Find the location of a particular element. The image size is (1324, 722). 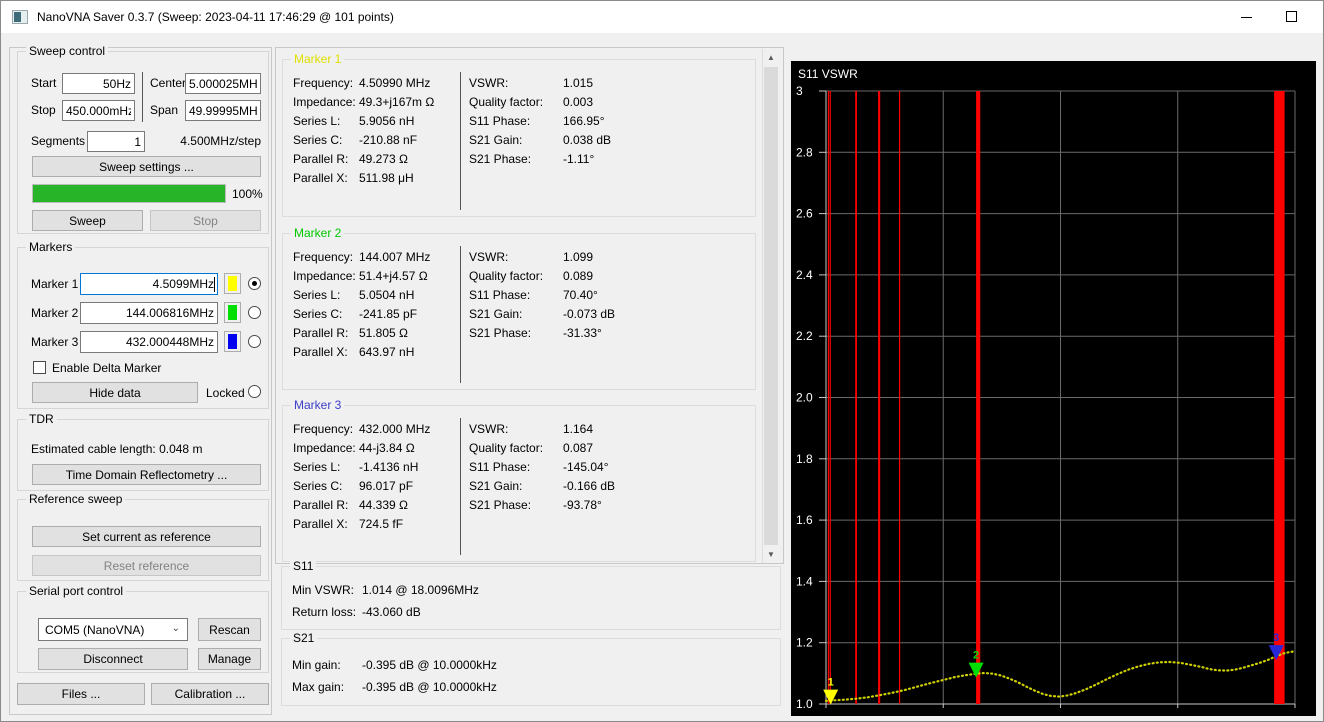

field-value: 0.003 is located at coordinates (578, 102).